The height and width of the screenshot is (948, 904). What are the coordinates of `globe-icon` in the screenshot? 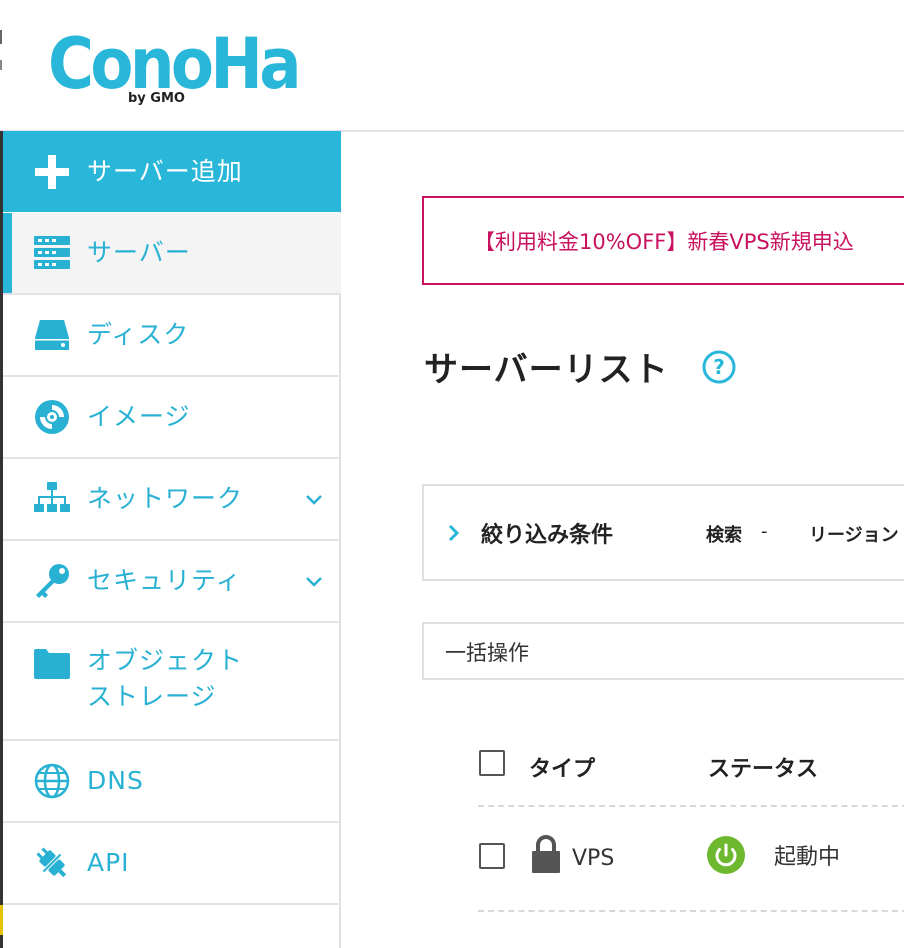 It's located at (52, 781).